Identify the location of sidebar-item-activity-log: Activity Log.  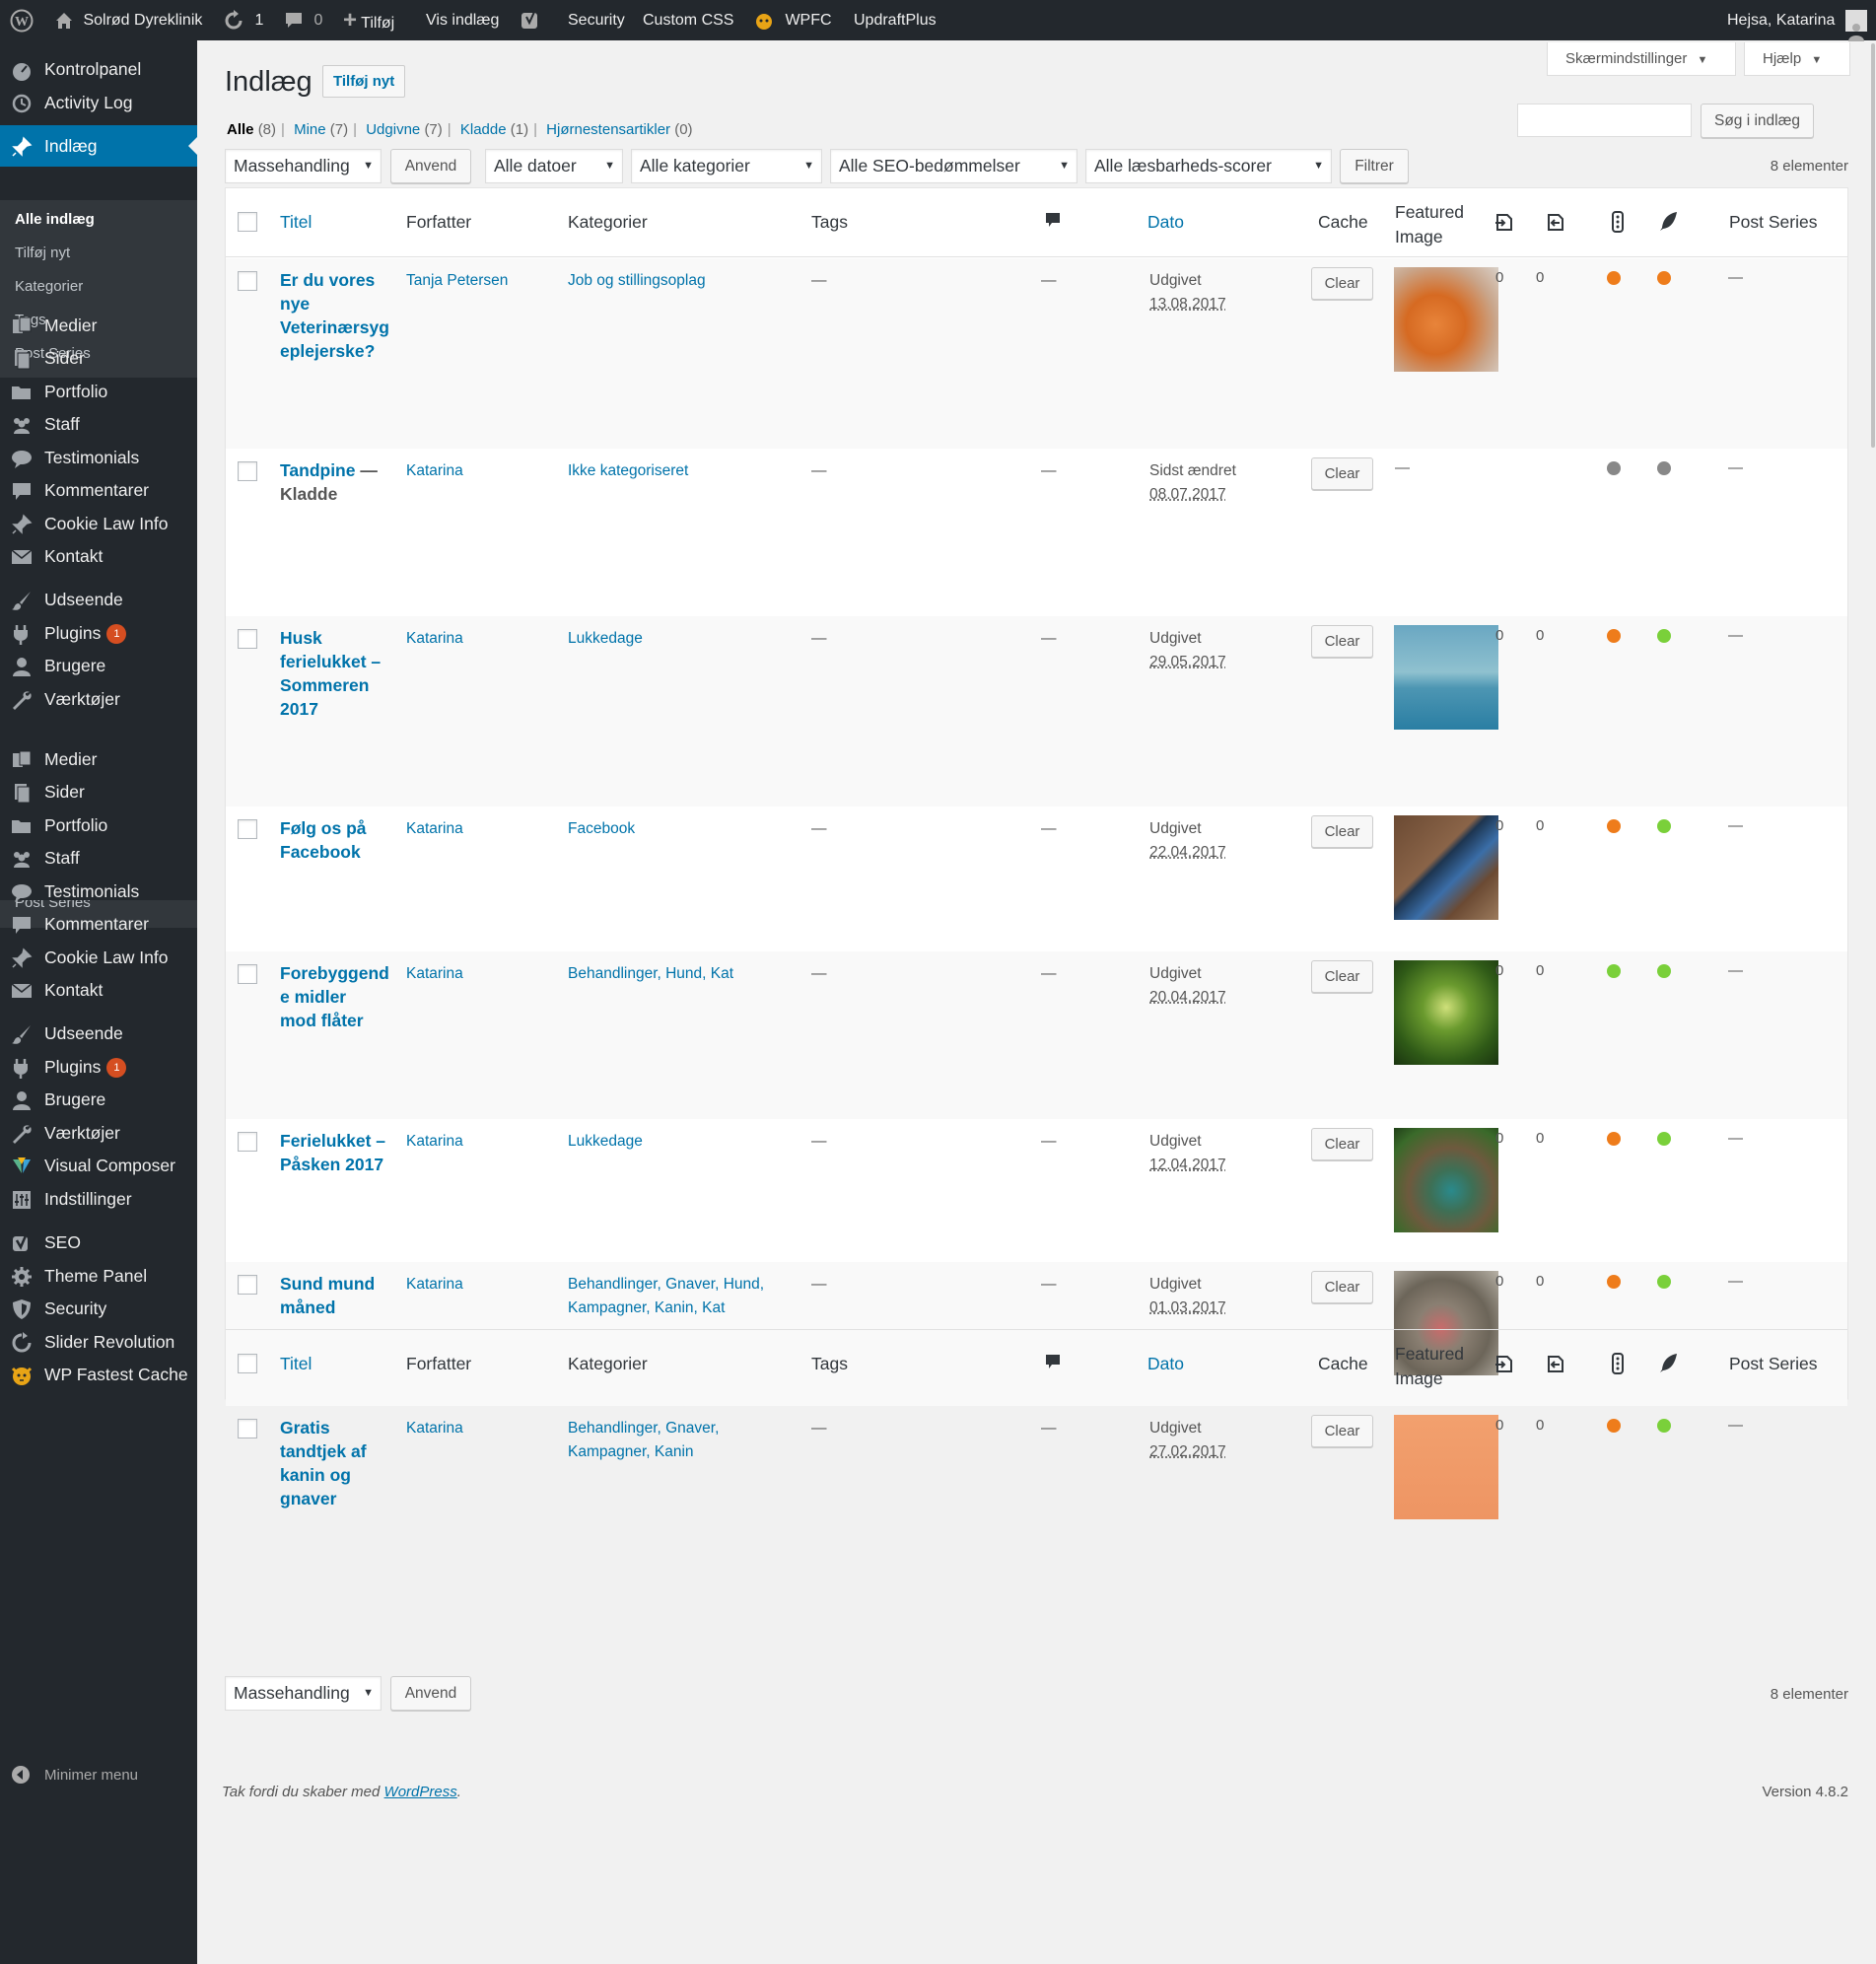
(99, 102).